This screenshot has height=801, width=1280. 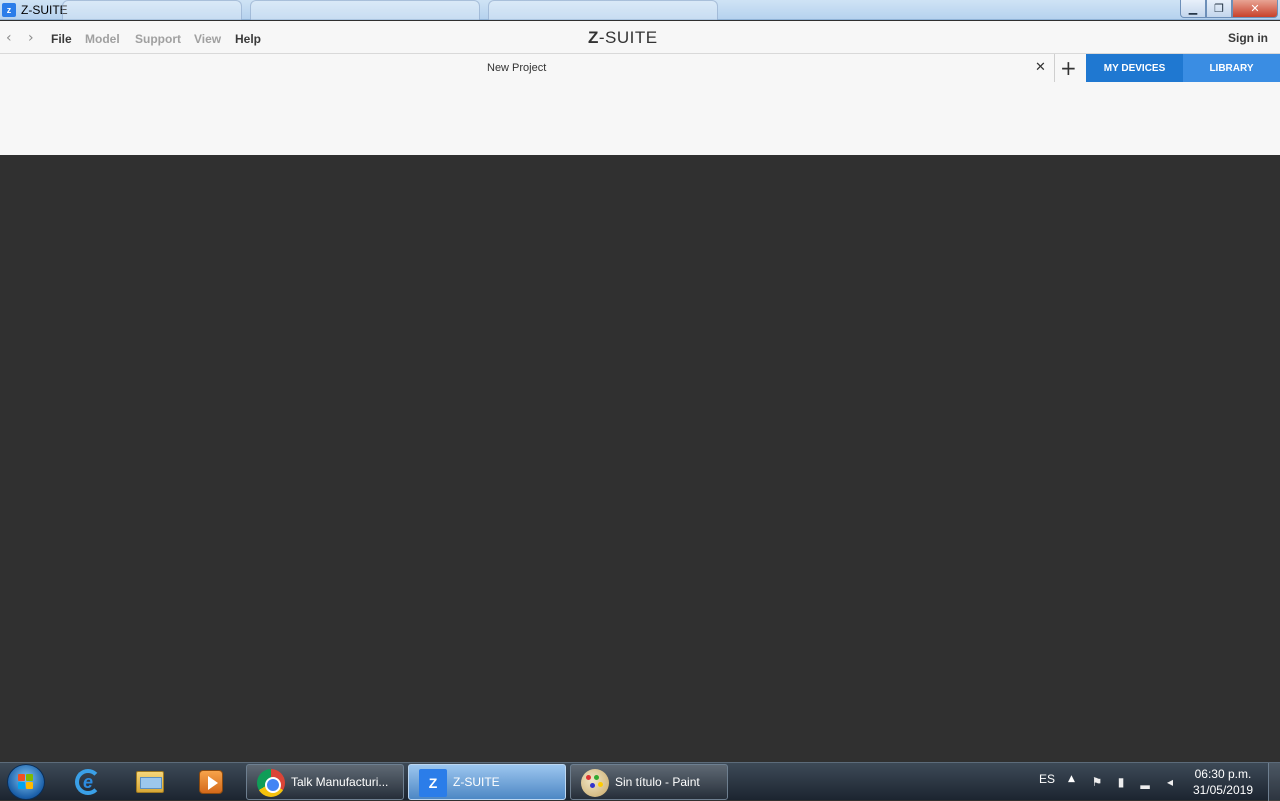 I want to click on zsuite-app-icon: z, so click(x=9, y=10).